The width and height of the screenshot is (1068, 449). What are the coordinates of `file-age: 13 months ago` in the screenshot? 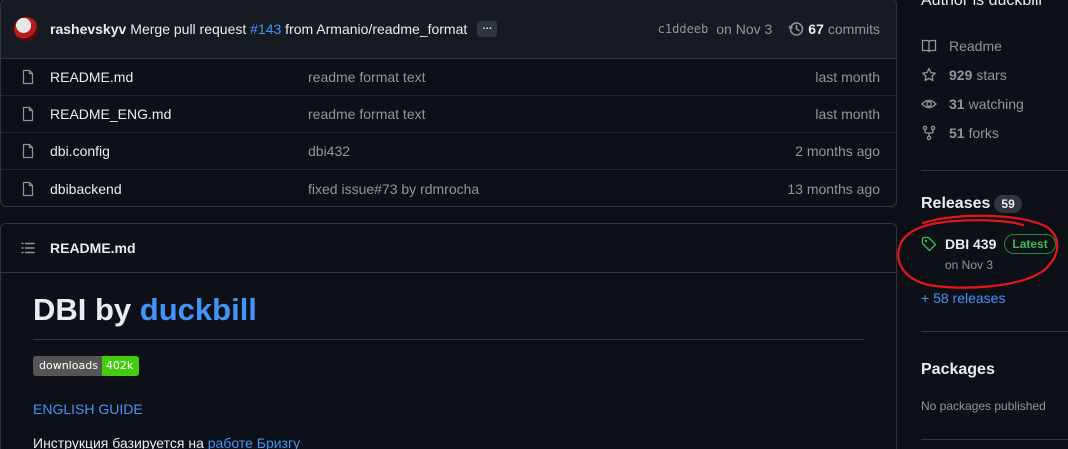 It's located at (833, 188).